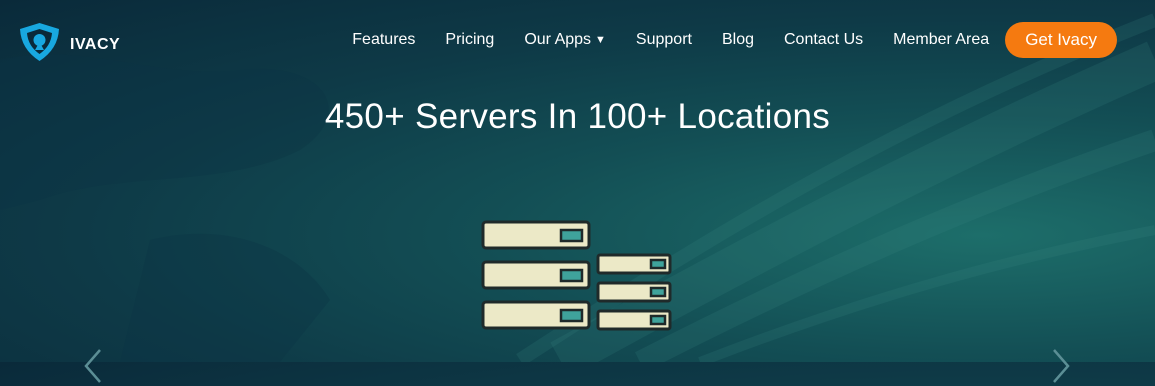 The image size is (1155, 386). I want to click on chevron-right-icon, so click(1061, 366).